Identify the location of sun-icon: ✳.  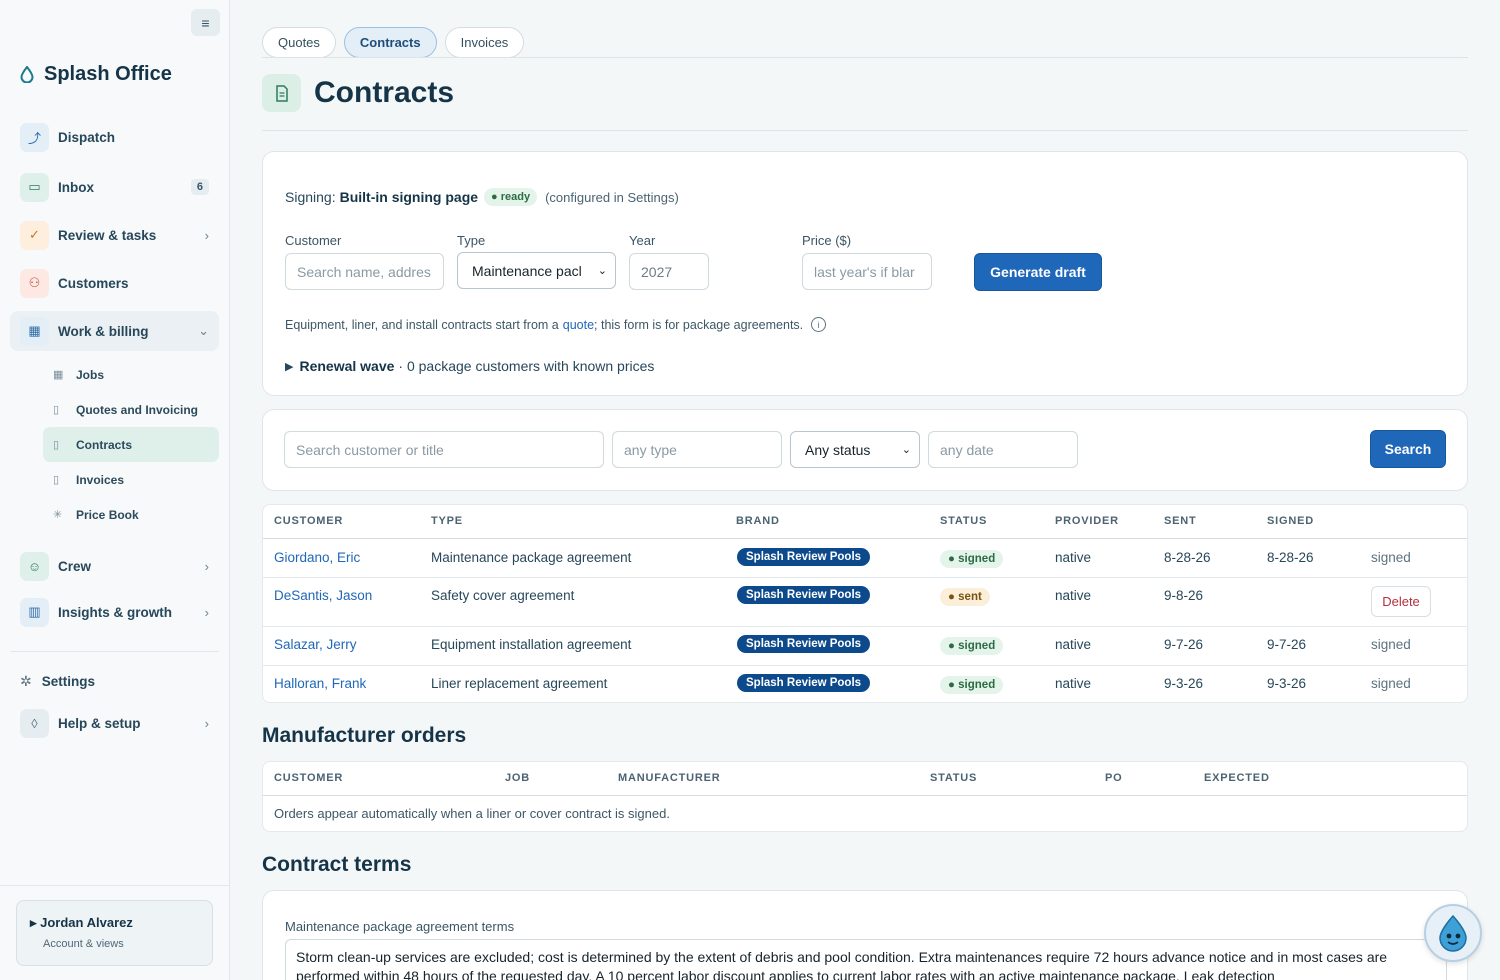
(58, 515).